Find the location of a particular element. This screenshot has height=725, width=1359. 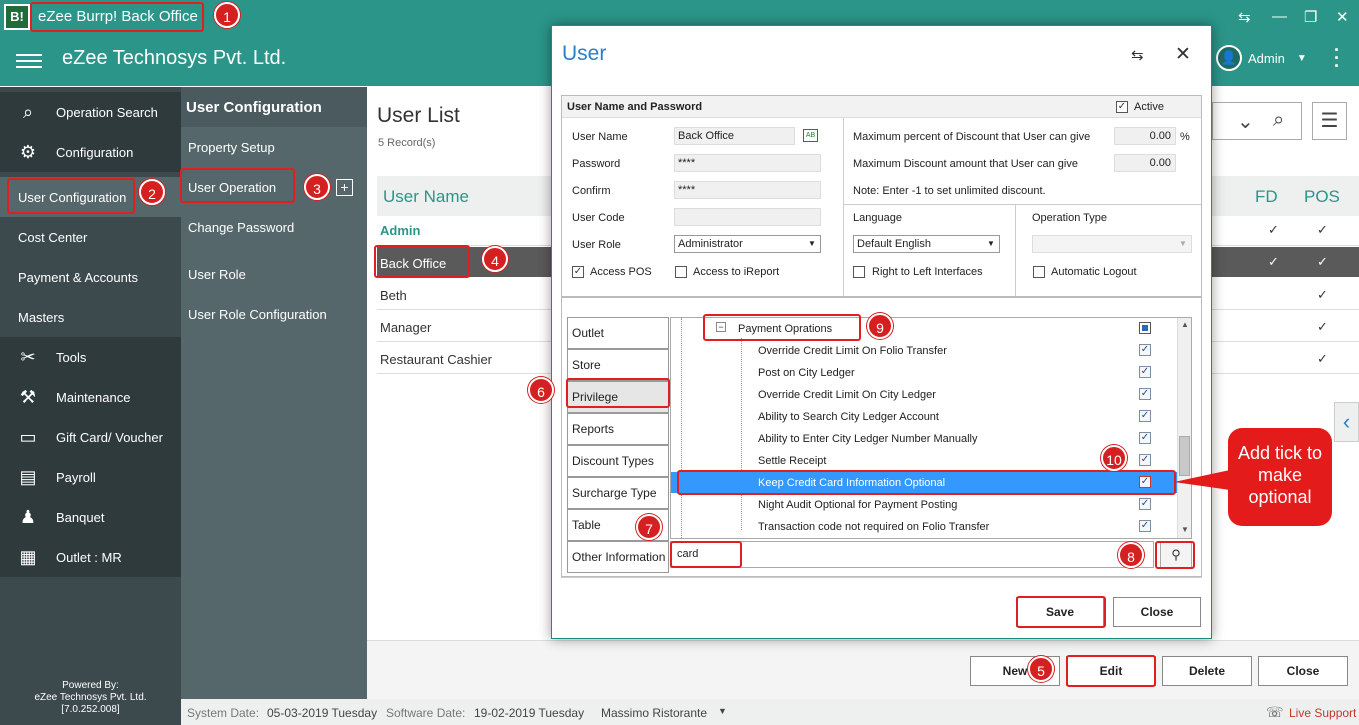

sidebar-item-tools: ✂ Tools is located at coordinates (90, 357).